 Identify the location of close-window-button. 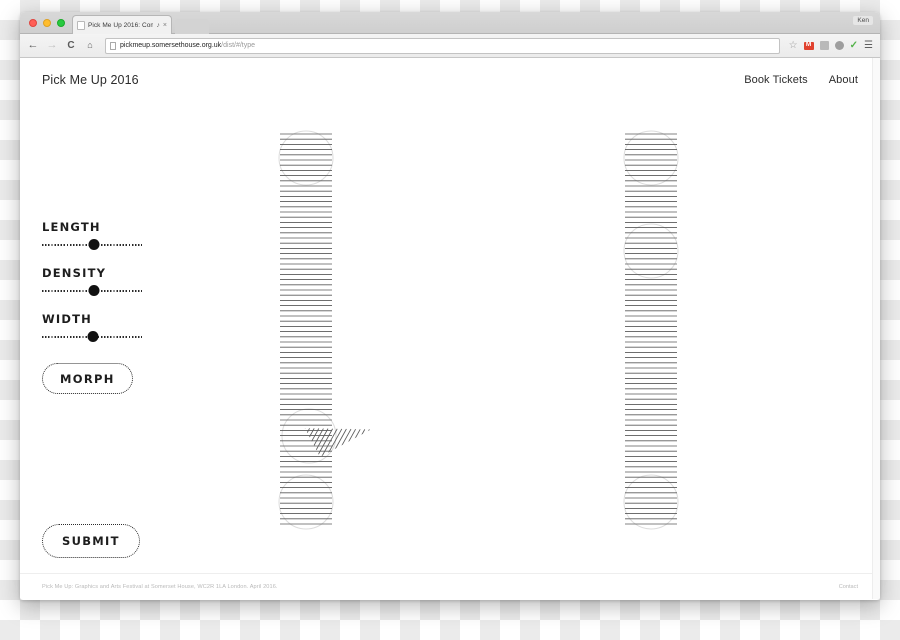
(33, 23).